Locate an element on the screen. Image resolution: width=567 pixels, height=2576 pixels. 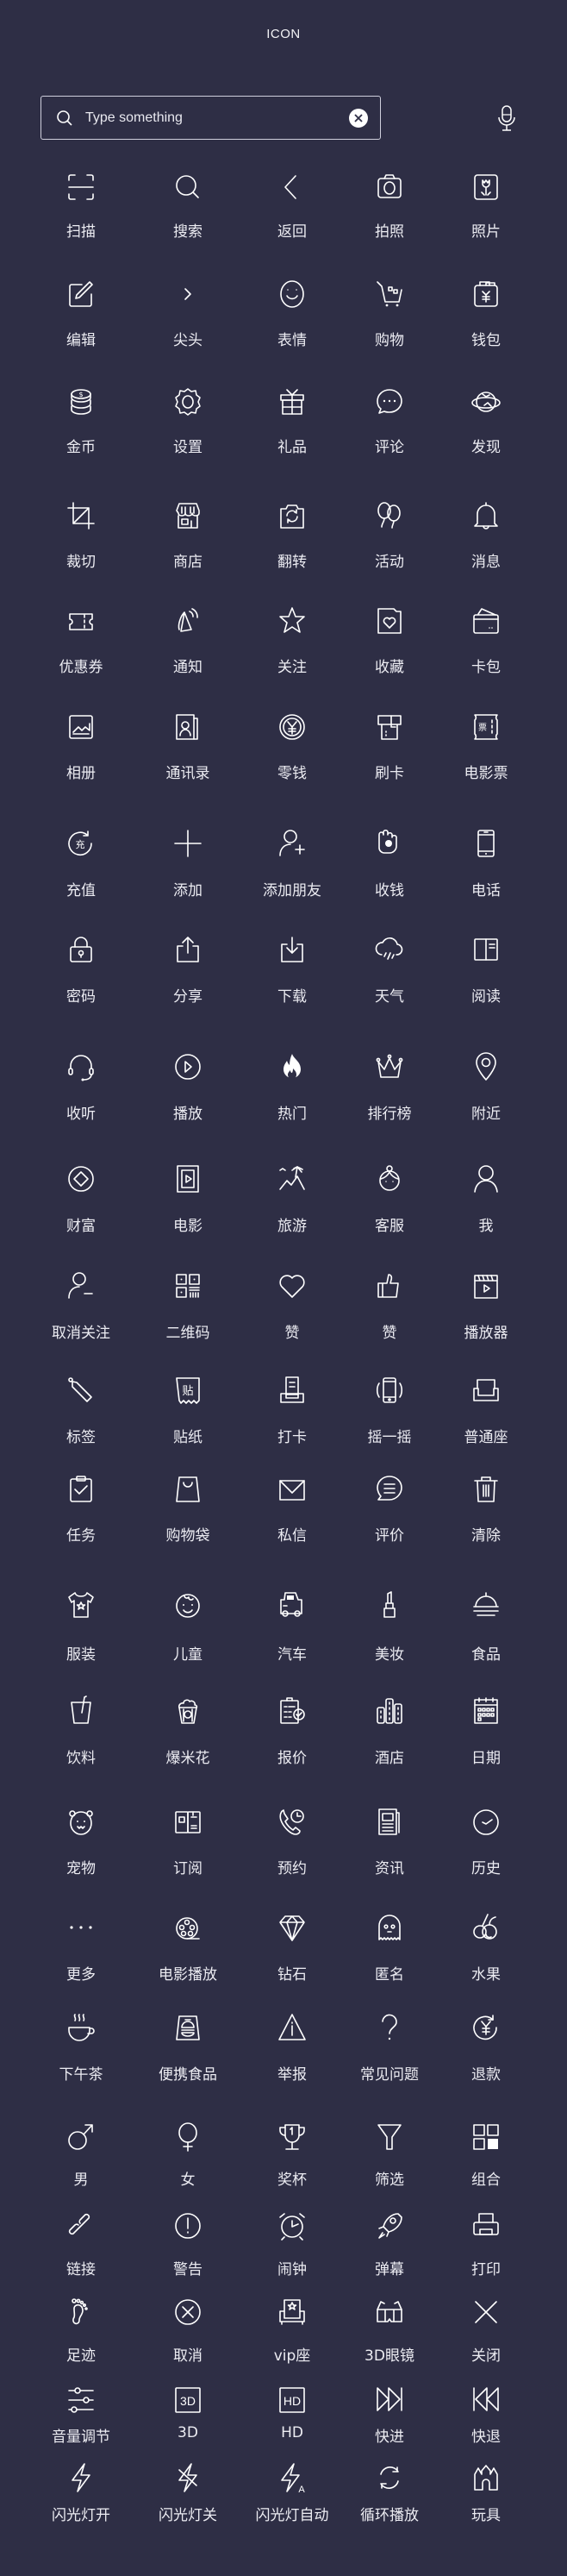
icon-item-trash: 清除 is located at coordinates (486, 1509).